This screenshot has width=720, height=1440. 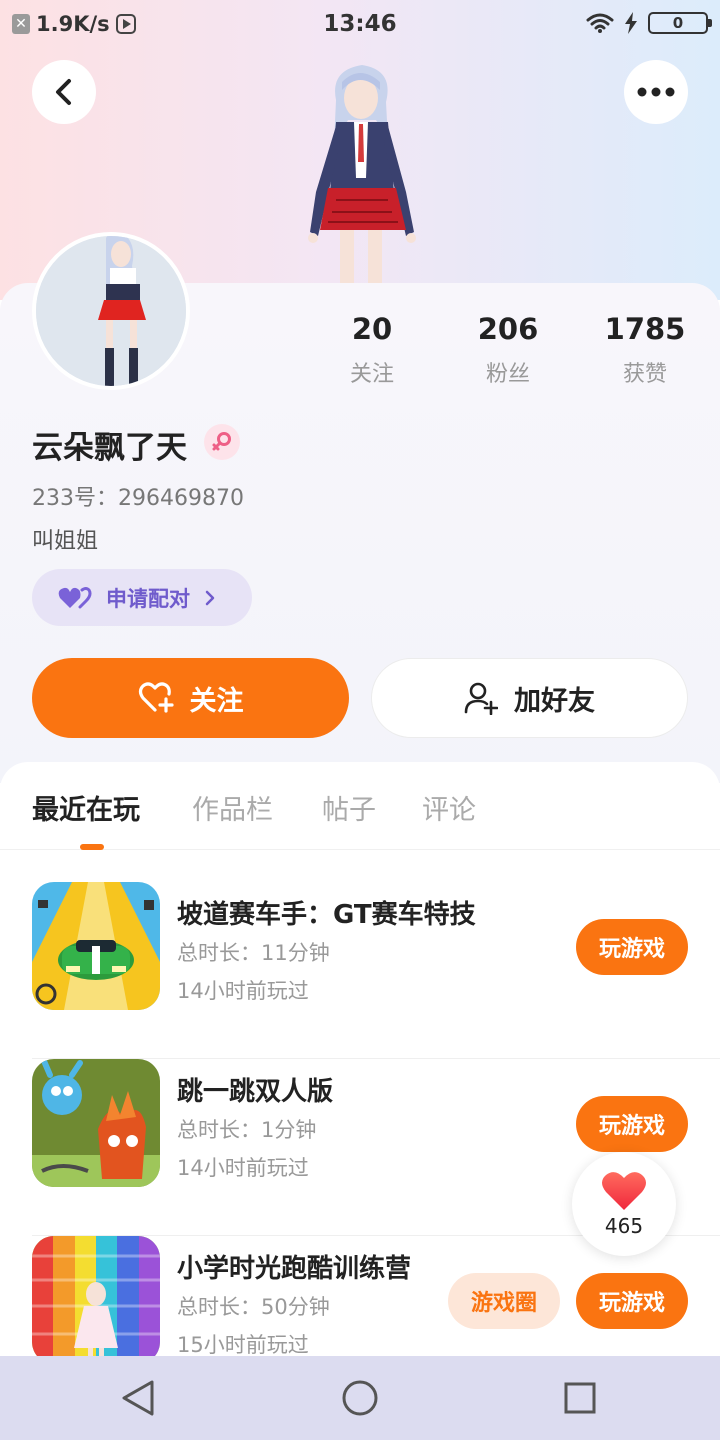 What do you see at coordinates (631, 23) in the screenshot?
I see `charging-icon` at bounding box center [631, 23].